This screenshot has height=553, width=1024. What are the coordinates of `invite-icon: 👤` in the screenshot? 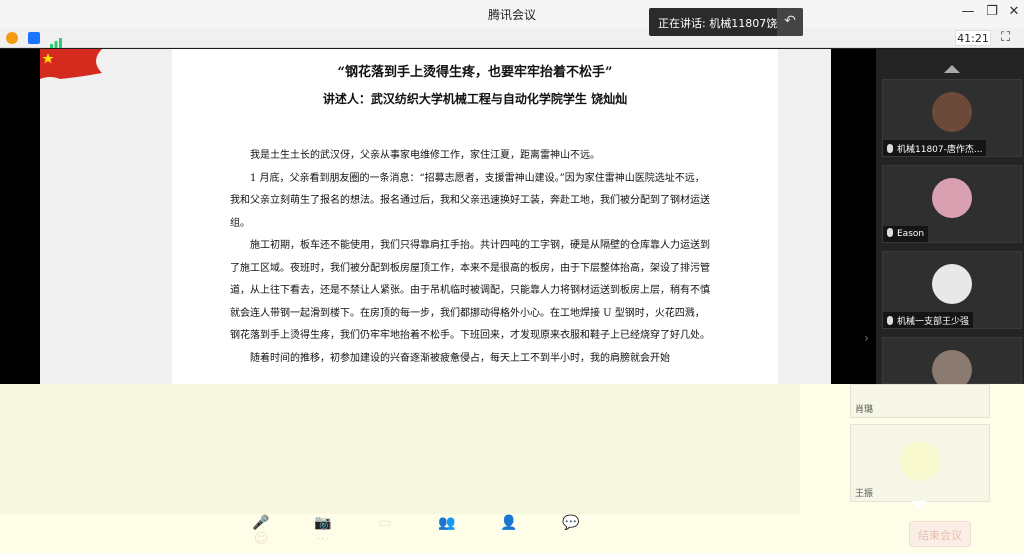 It's located at (509, 523).